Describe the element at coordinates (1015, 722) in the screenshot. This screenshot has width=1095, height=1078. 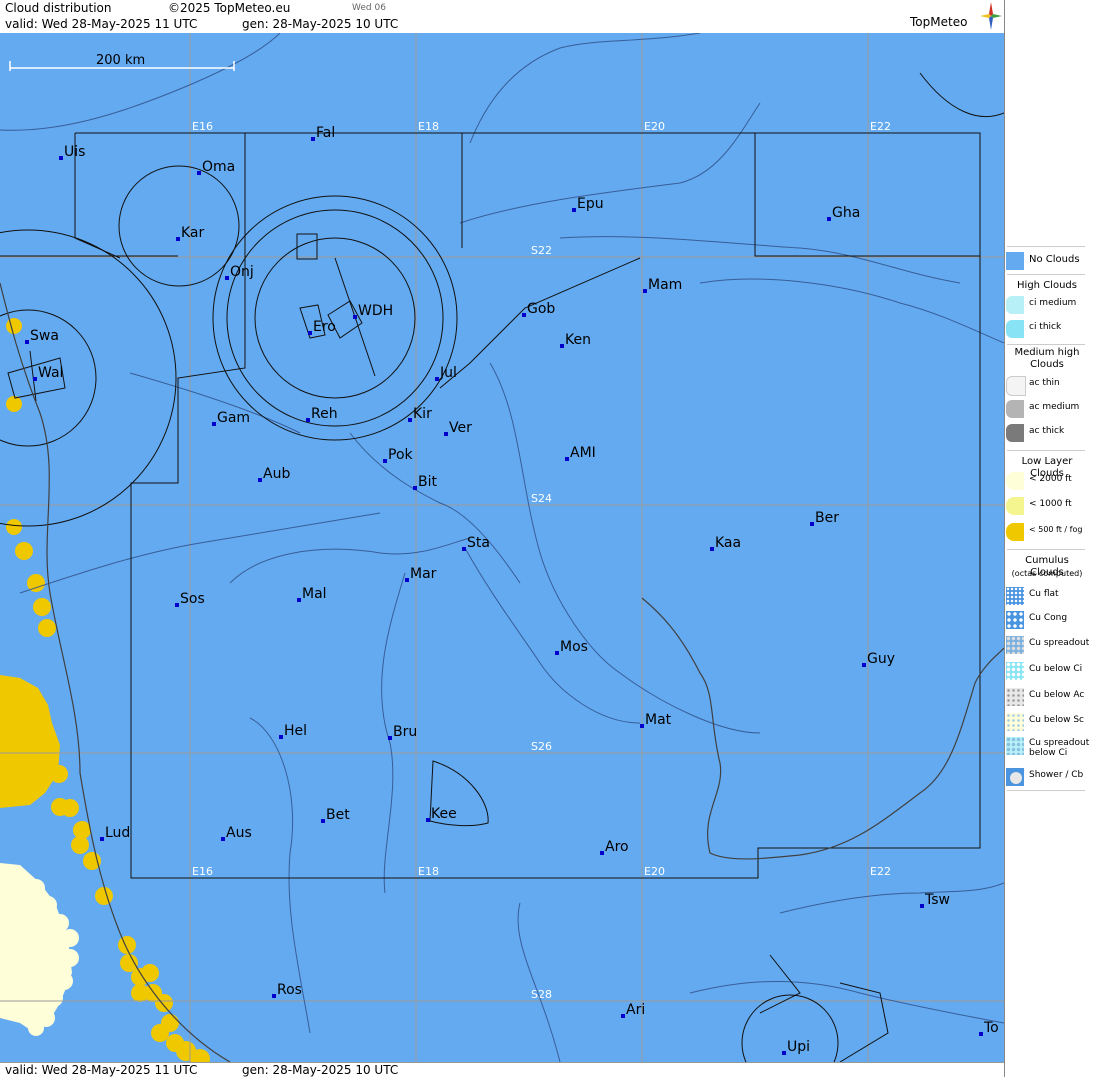
I see `cu-below-sc-swatch-icon` at that location.